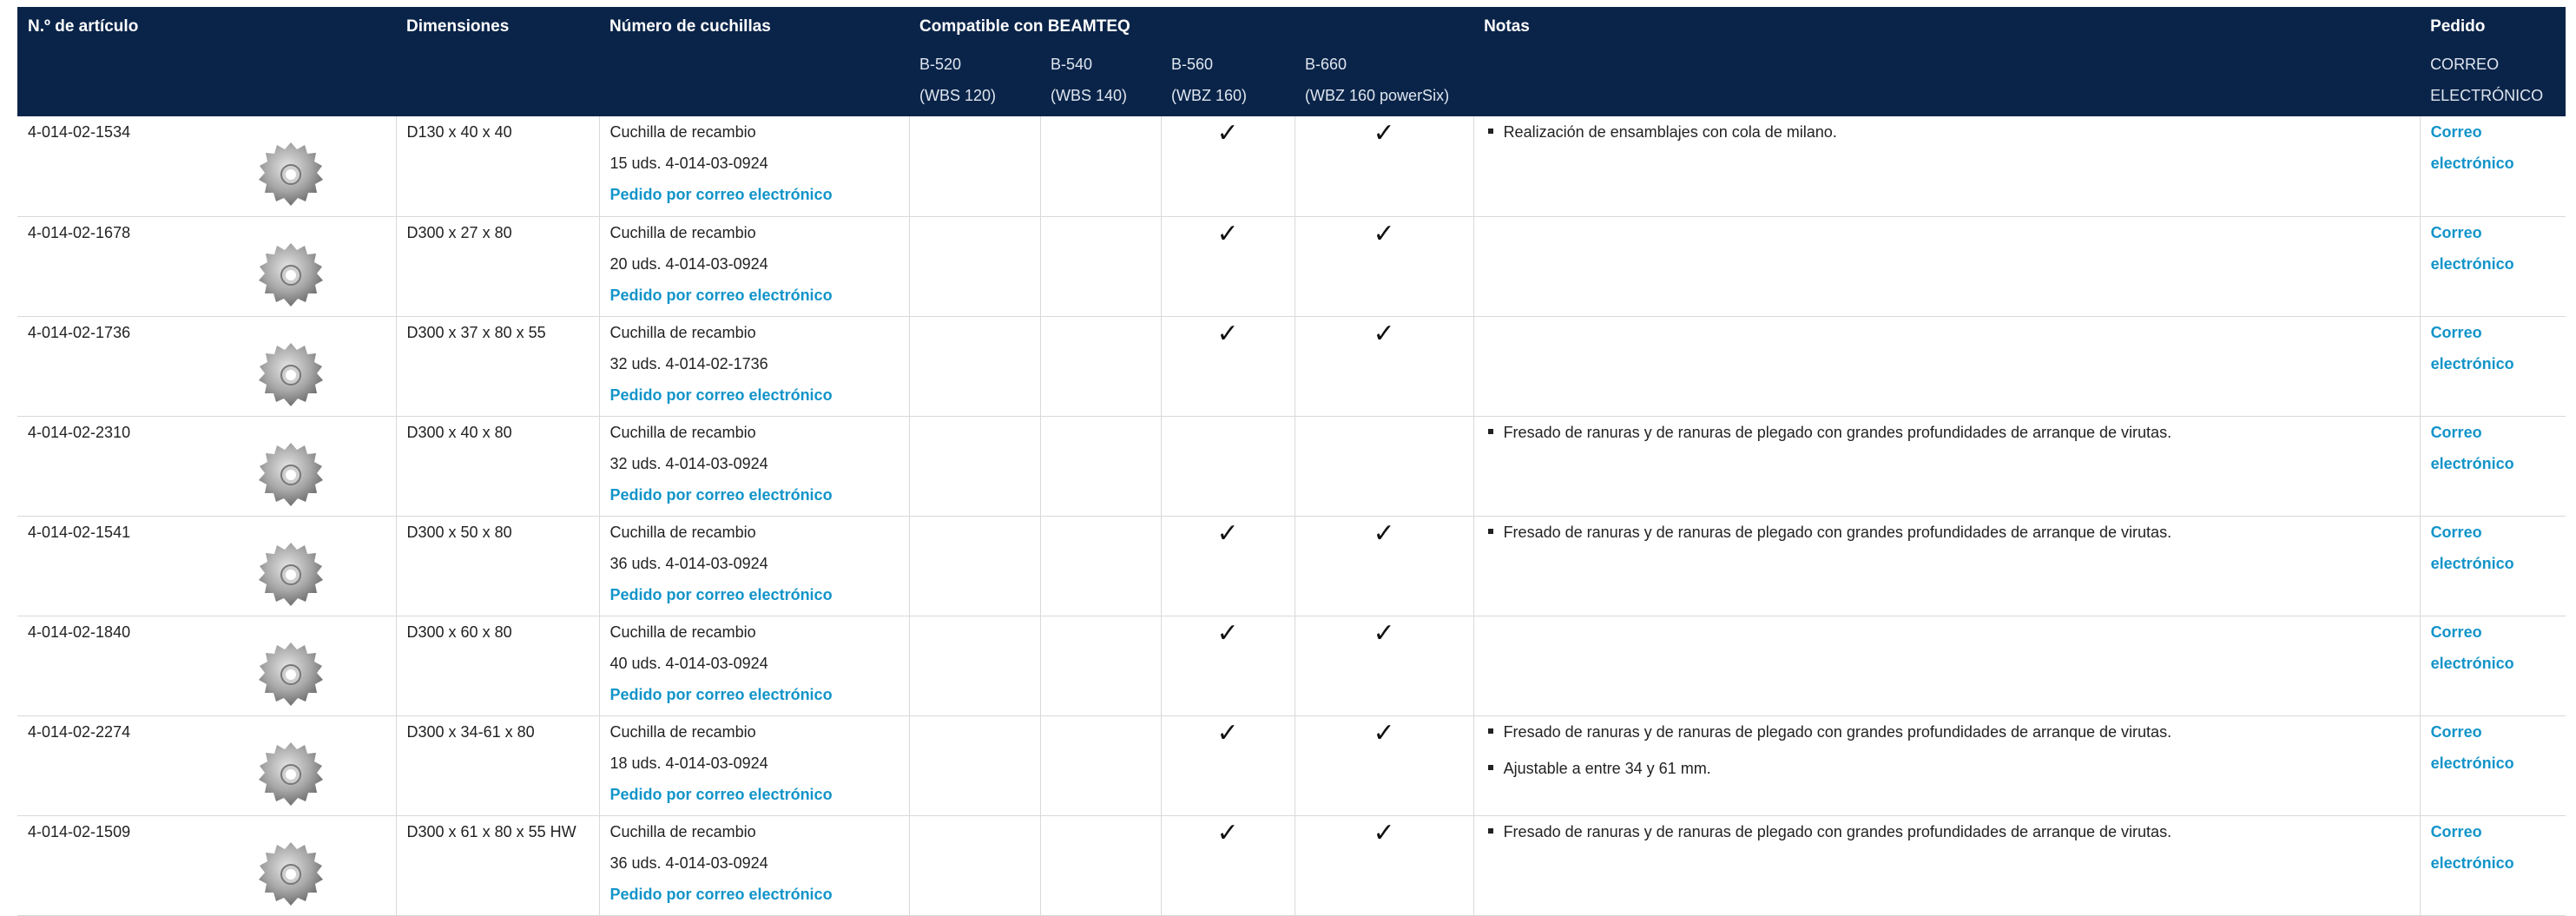 The height and width of the screenshot is (916, 2576). What do you see at coordinates (1384, 67) in the screenshot?
I see `header-machine-model: B-660` at bounding box center [1384, 67].